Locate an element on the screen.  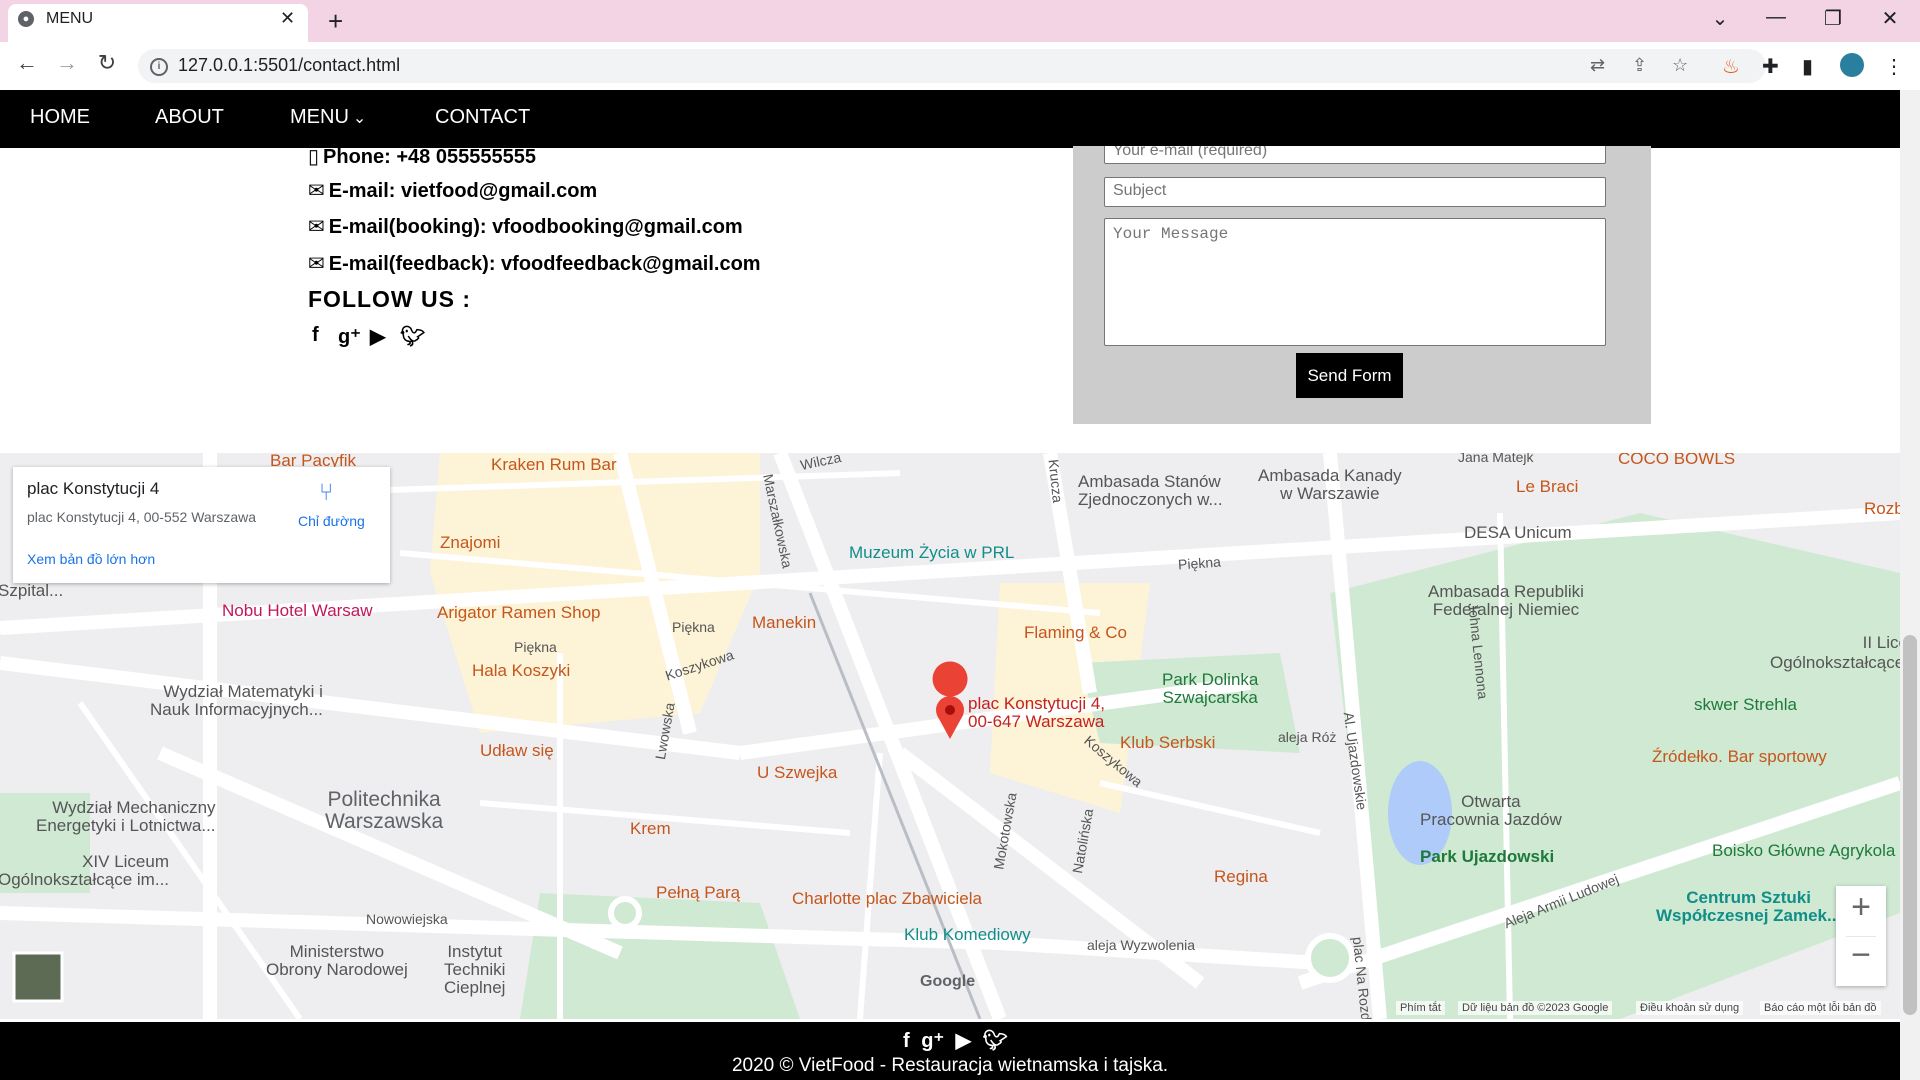
url-text: 127.0.0.1:5501/contact.html is located at coordinates (289, 65).